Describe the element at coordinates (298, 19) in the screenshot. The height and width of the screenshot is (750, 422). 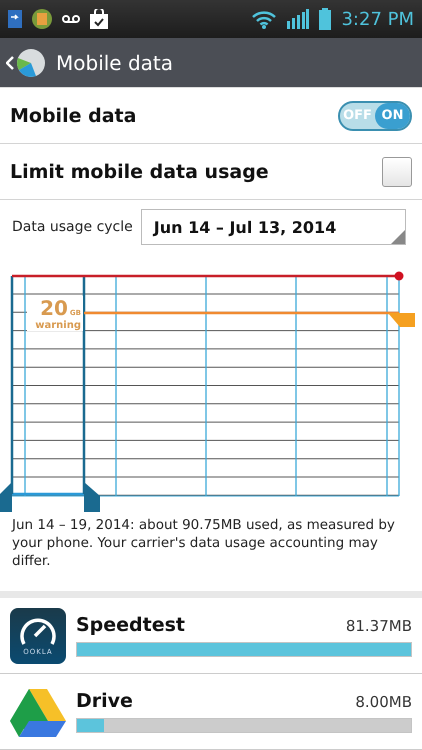
I see `signal-icon` at that location.